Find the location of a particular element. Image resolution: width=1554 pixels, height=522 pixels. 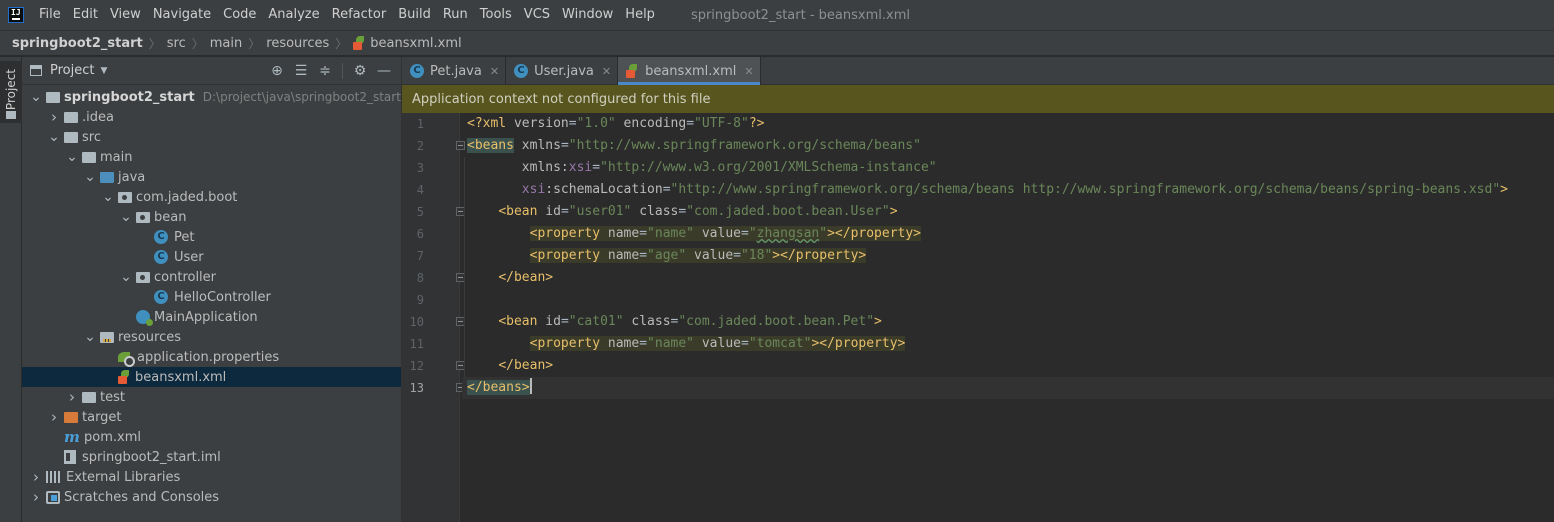

code-token: > is located at coordinates (1504, 189).